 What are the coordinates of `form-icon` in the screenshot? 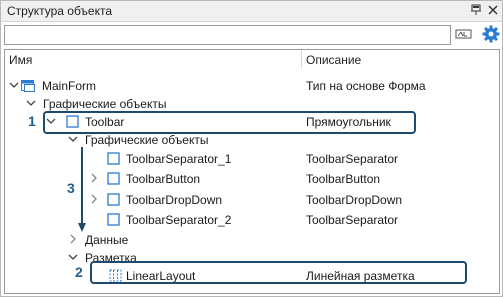 It's located at (28, 85).